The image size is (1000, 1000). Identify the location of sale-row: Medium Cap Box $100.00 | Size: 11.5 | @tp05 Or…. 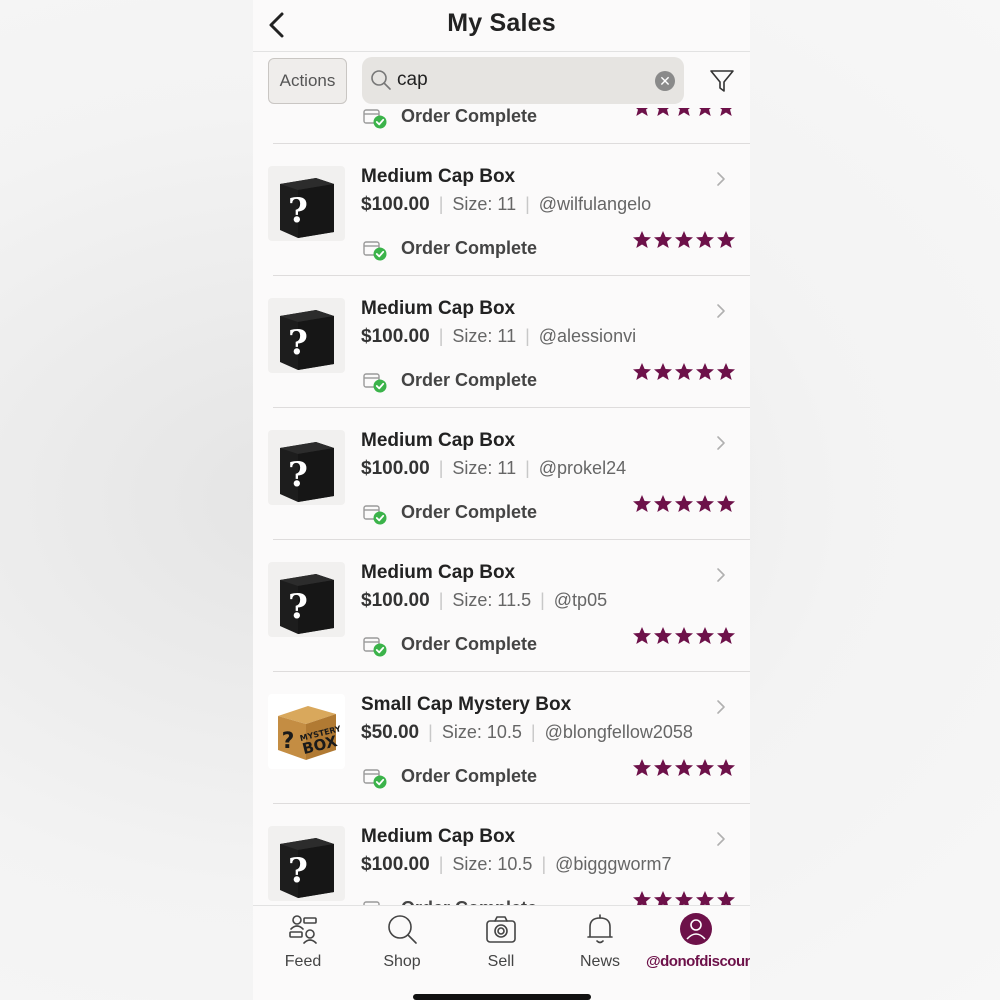
(509, 606).